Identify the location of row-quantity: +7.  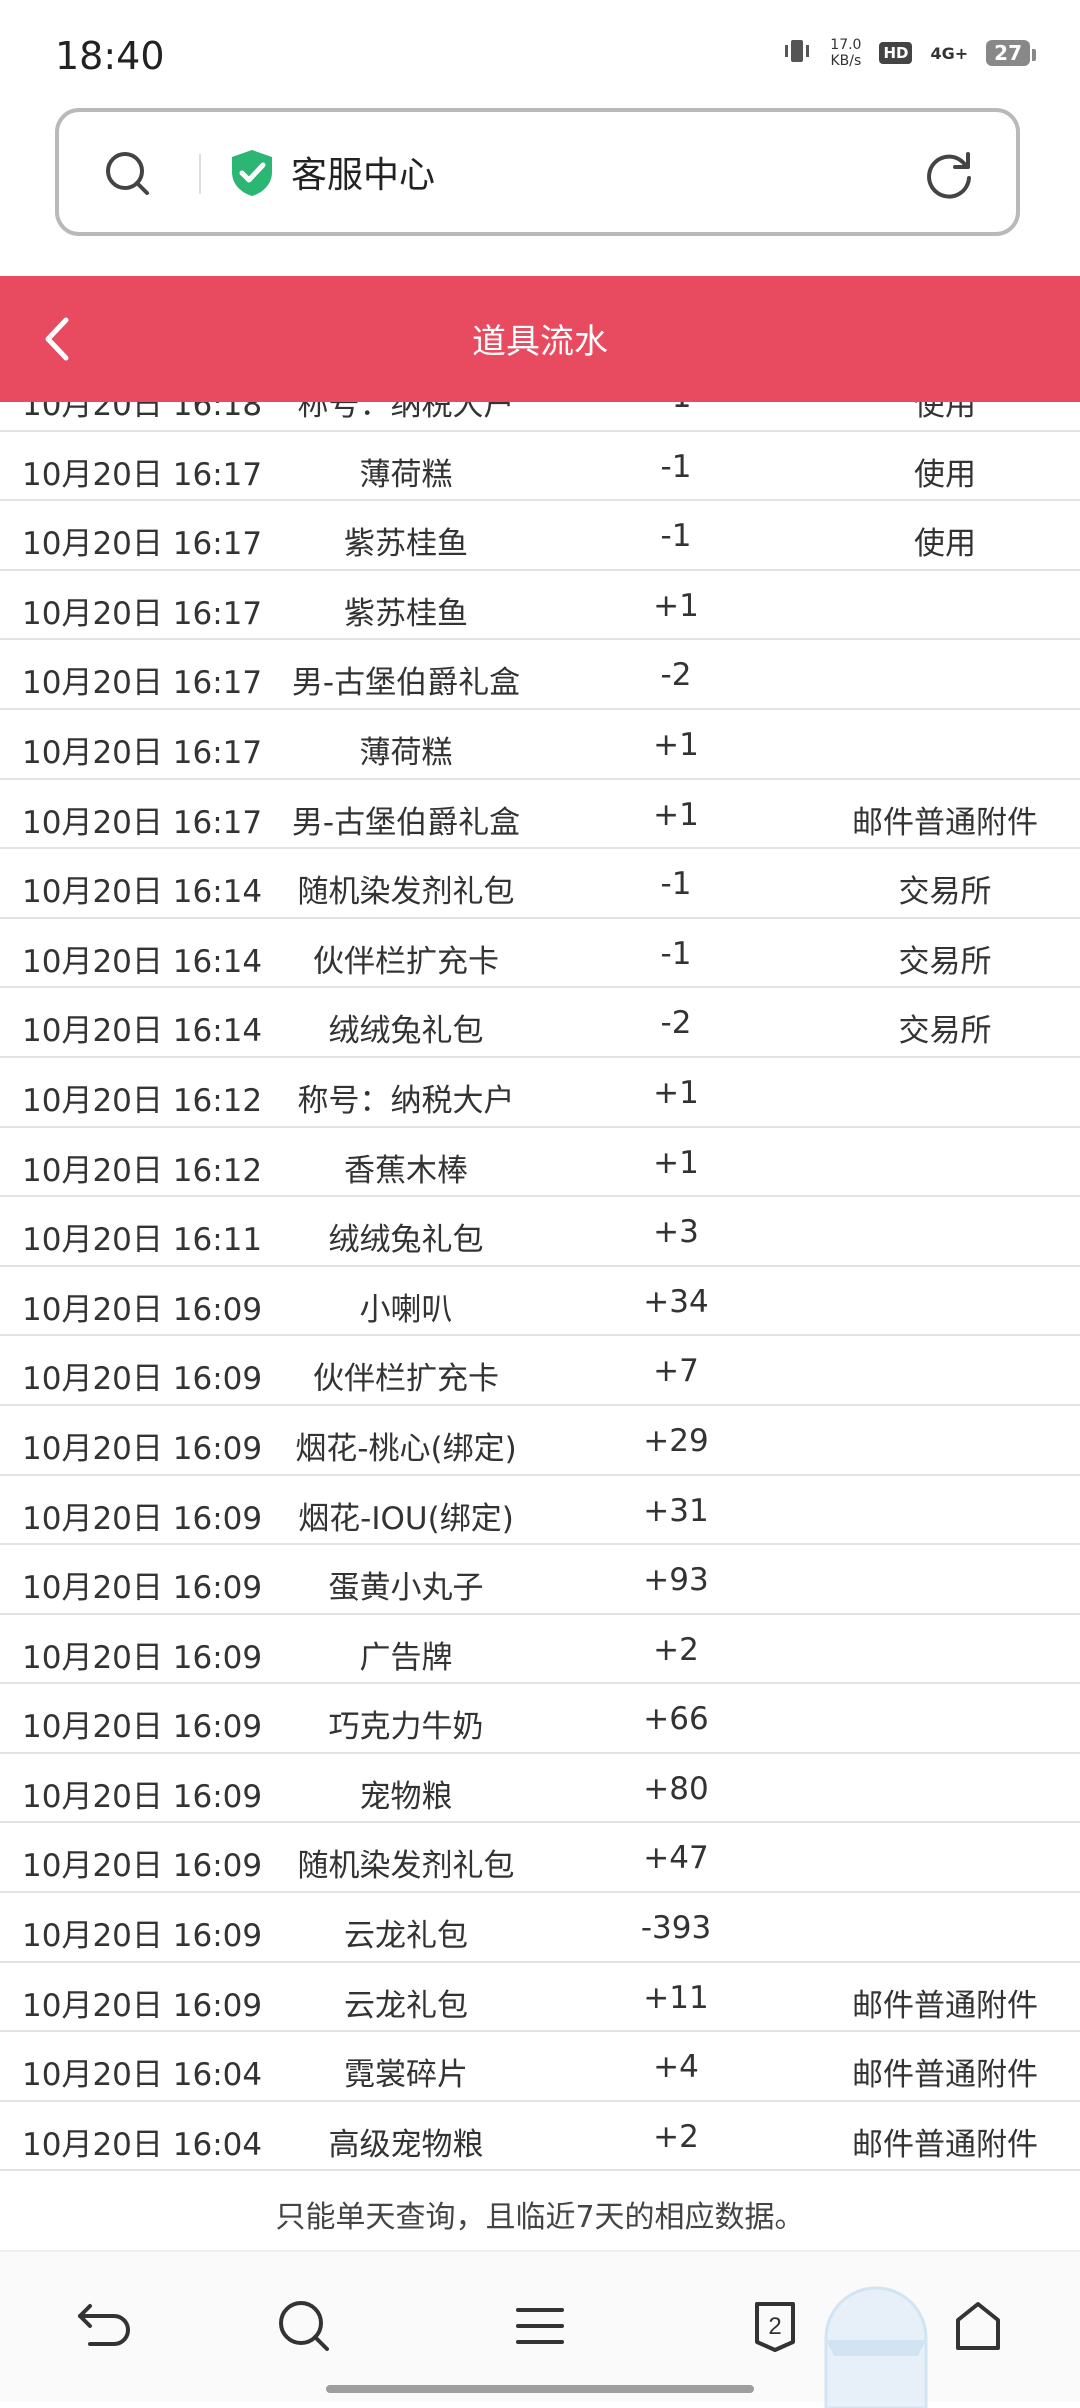
(676, 1371).